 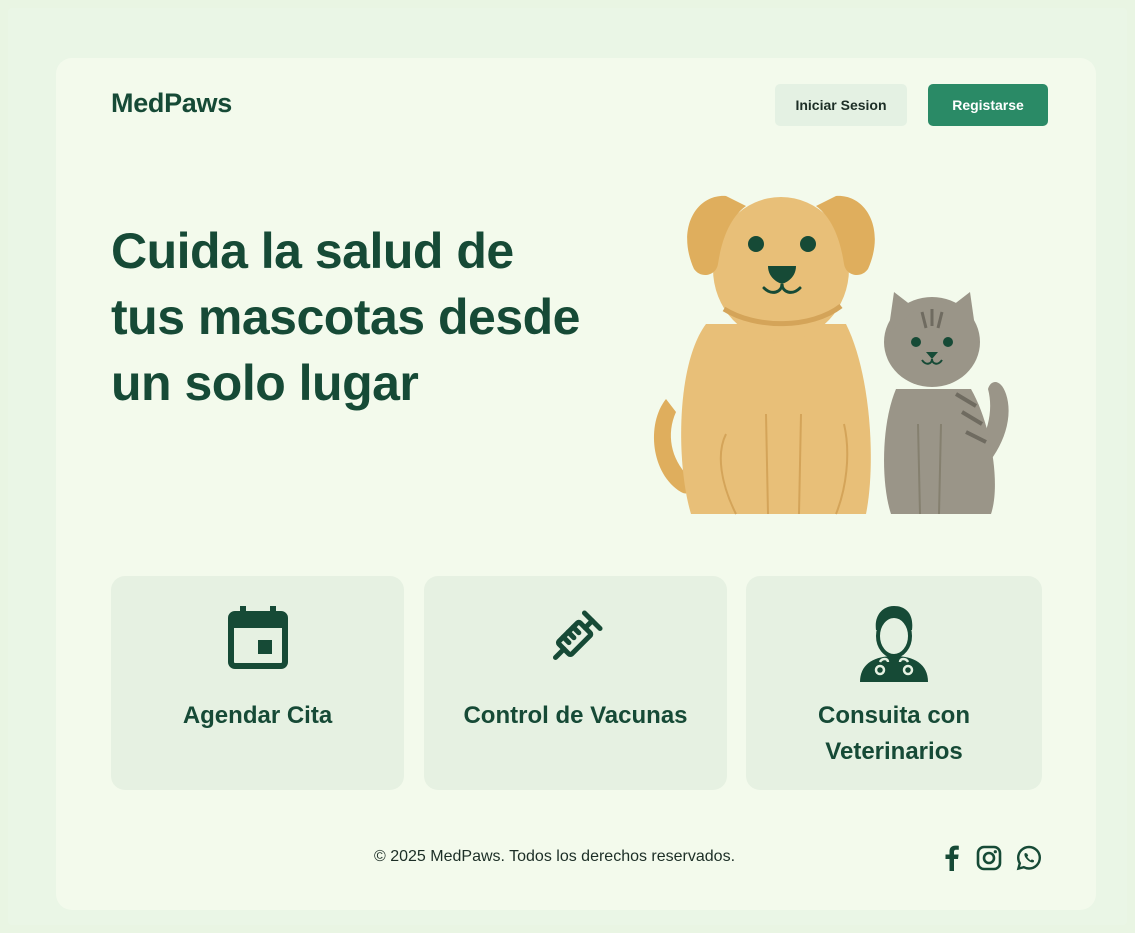 I want to click on feature-card-appointment: Agendar Cita, so click(x=257, y=683).